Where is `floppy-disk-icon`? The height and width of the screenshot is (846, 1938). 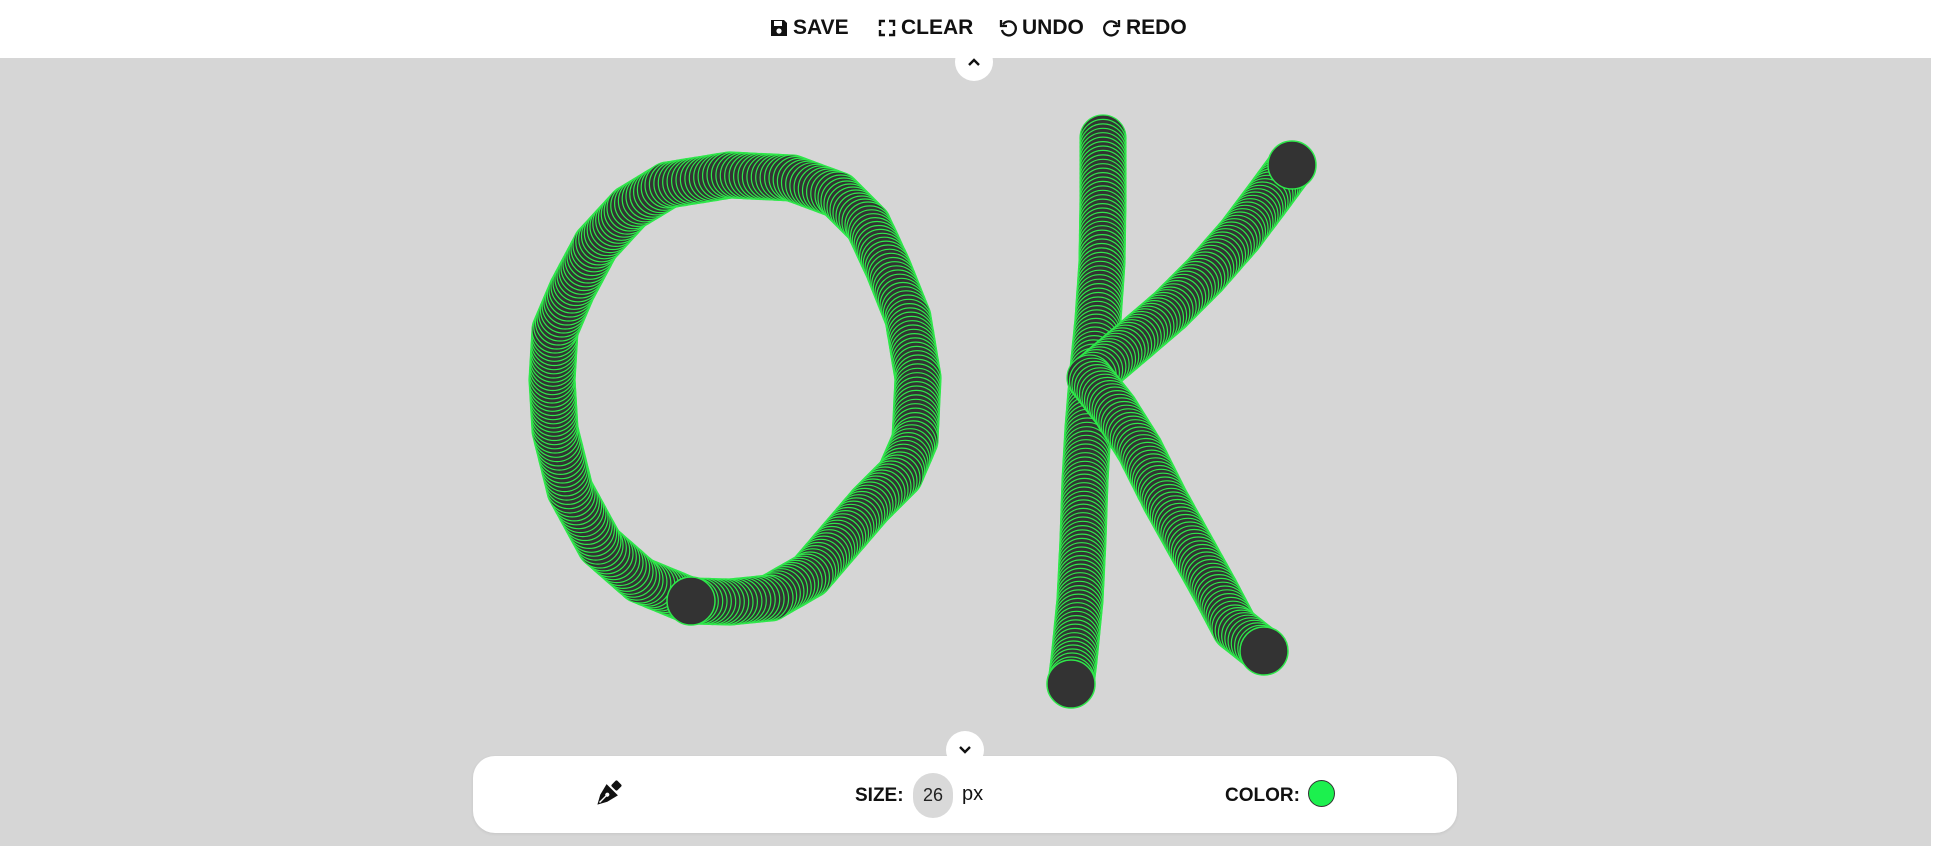 floppy-disk-icon is located at coordinates (779, 28).